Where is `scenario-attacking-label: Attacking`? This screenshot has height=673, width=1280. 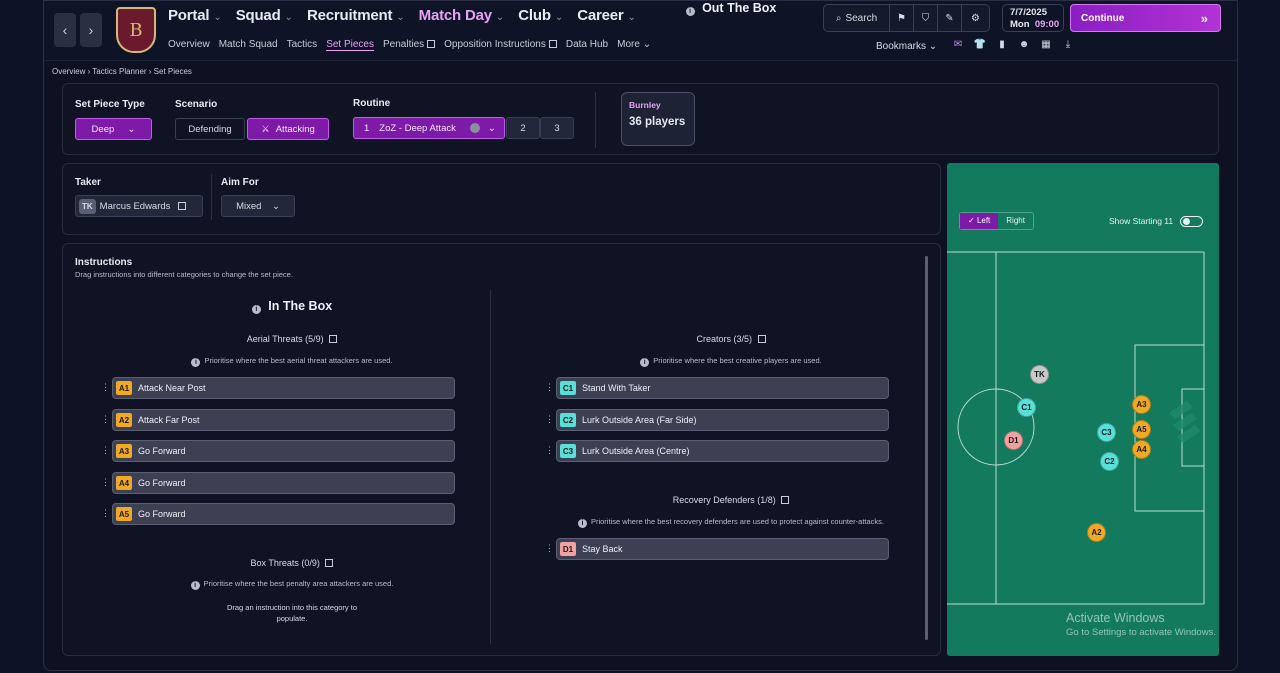 scenario-attacking-label: Attacking is located at coordinates (295, 129).